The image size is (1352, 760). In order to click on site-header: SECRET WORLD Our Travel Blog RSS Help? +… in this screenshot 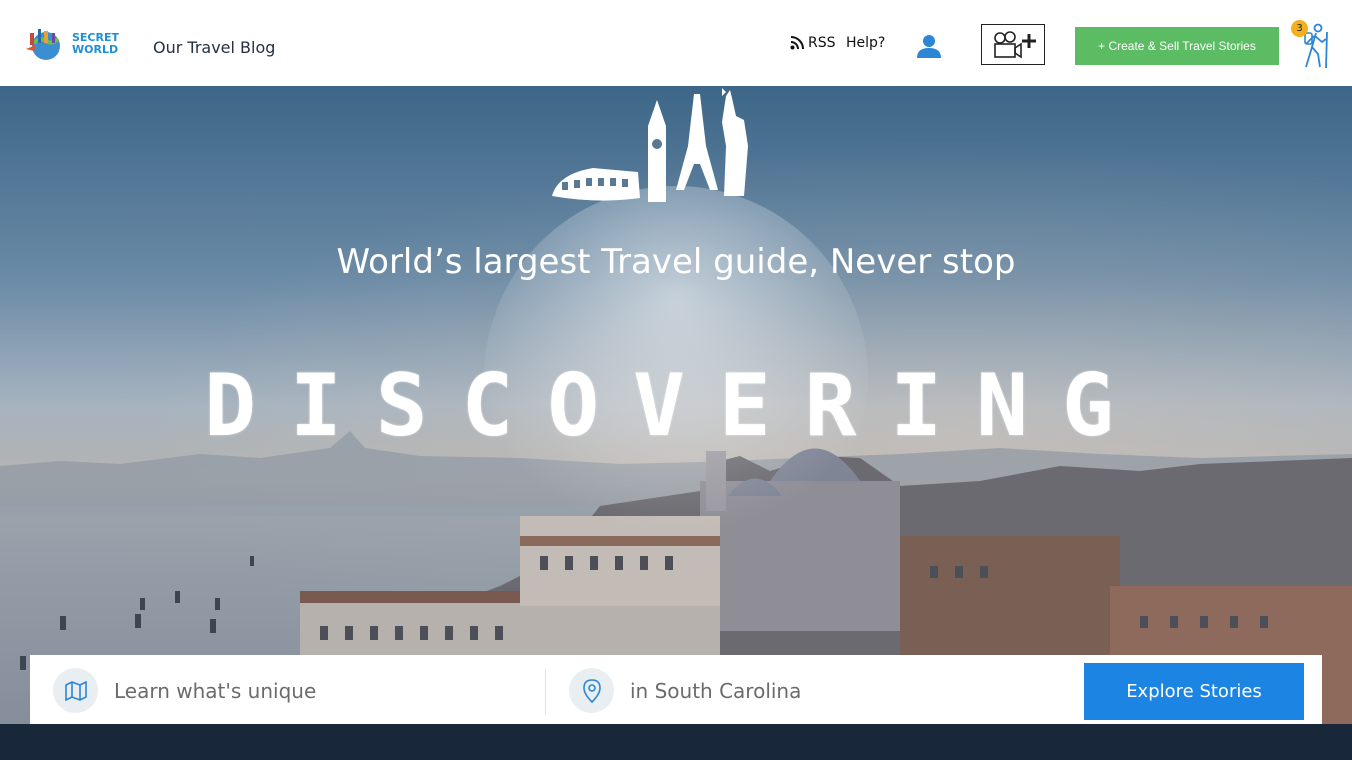, I will do `click(676, 43)`.